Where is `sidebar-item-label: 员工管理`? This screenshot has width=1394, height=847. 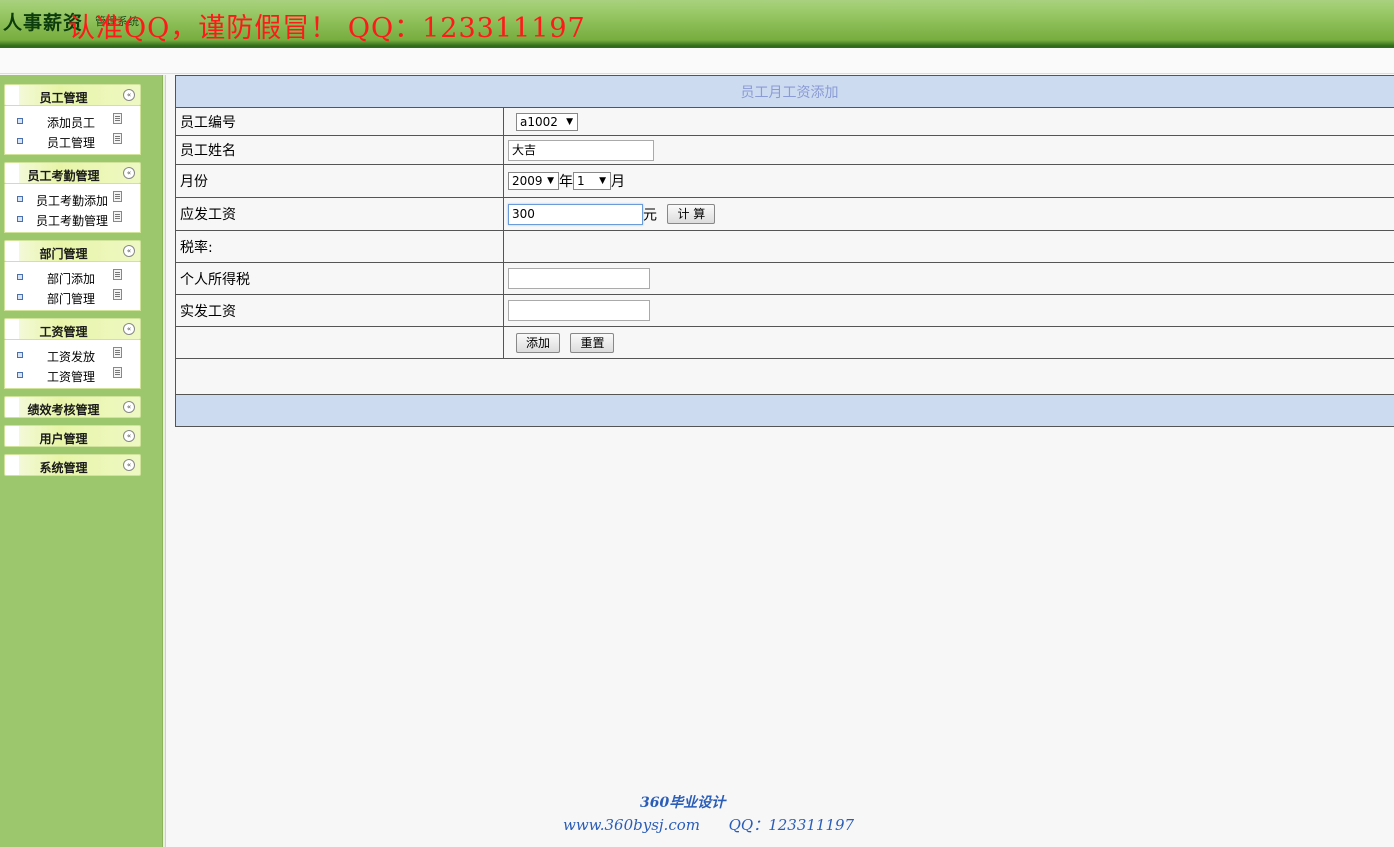 sidebar-item-label: 员工管理 is located at coordinates (71, 142).